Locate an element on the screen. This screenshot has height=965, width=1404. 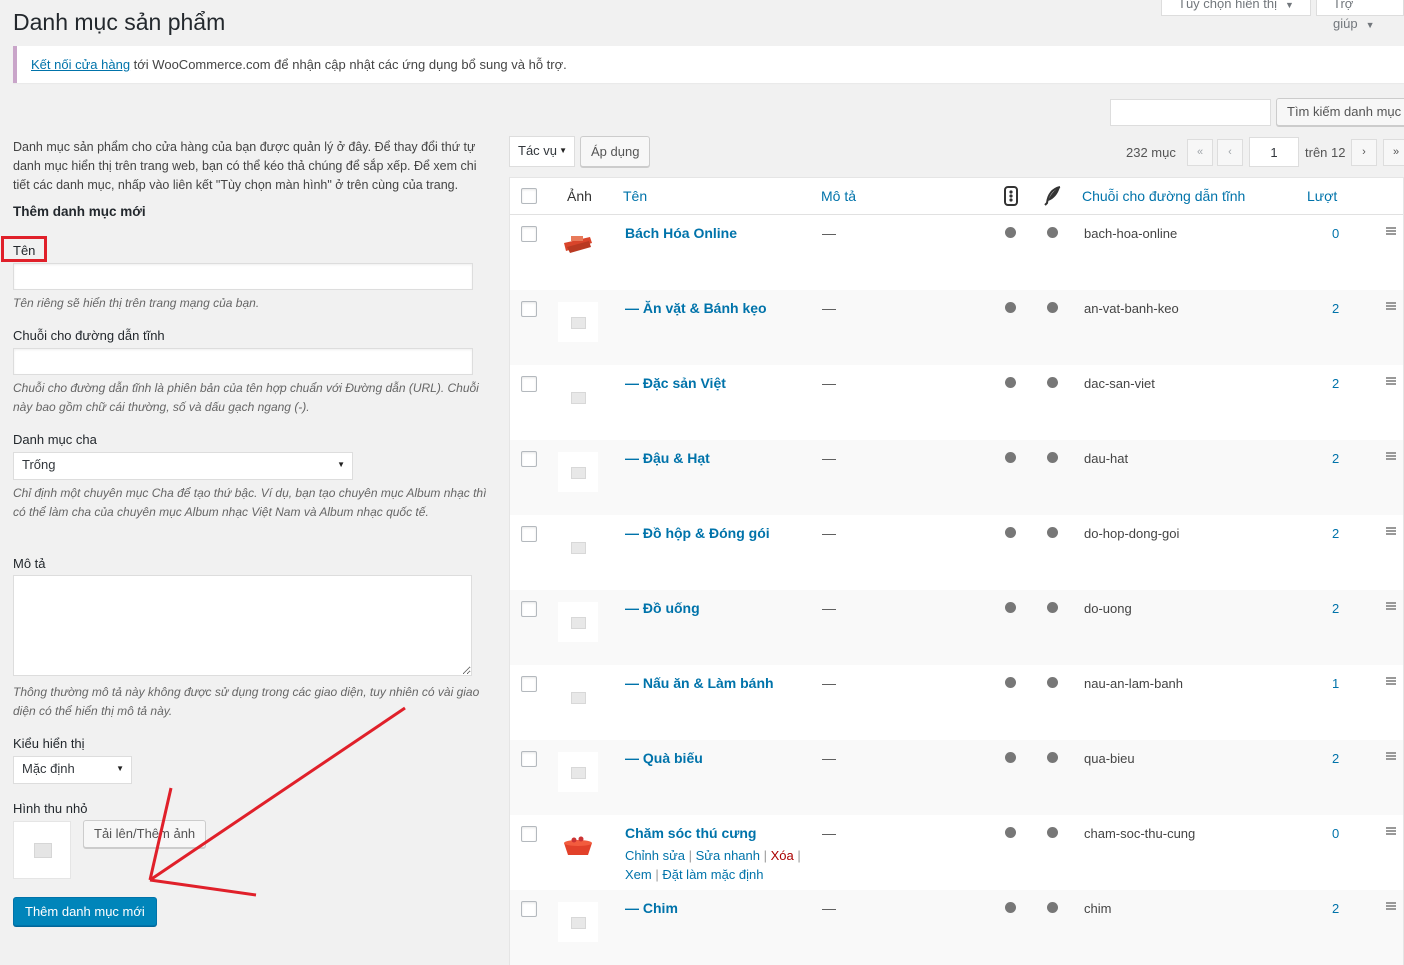
screen-options-label: Tùy chọn hiển thị is located at coordinates (1228, 5).